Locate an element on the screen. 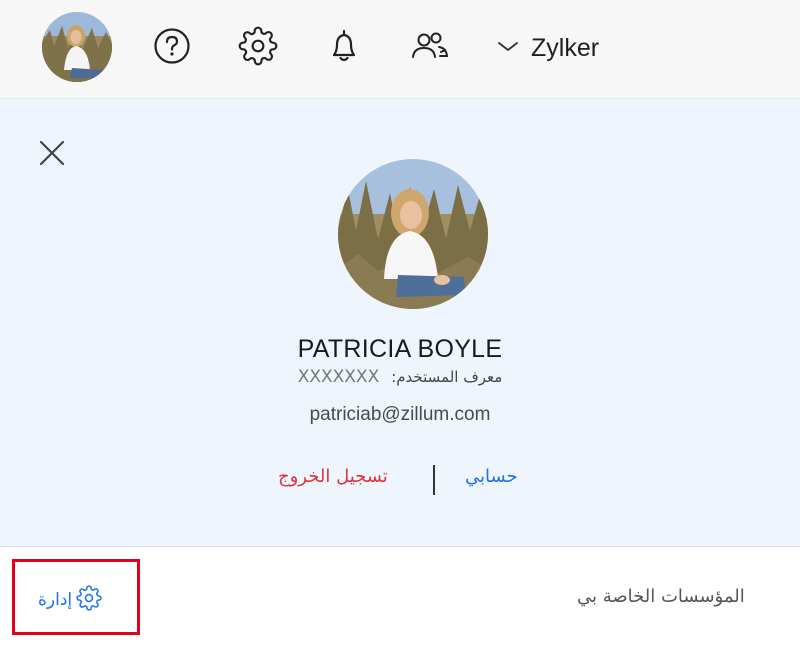 This screenshot has height=656, width=800. org-name: Zylker is located at coordinates (565, 47).